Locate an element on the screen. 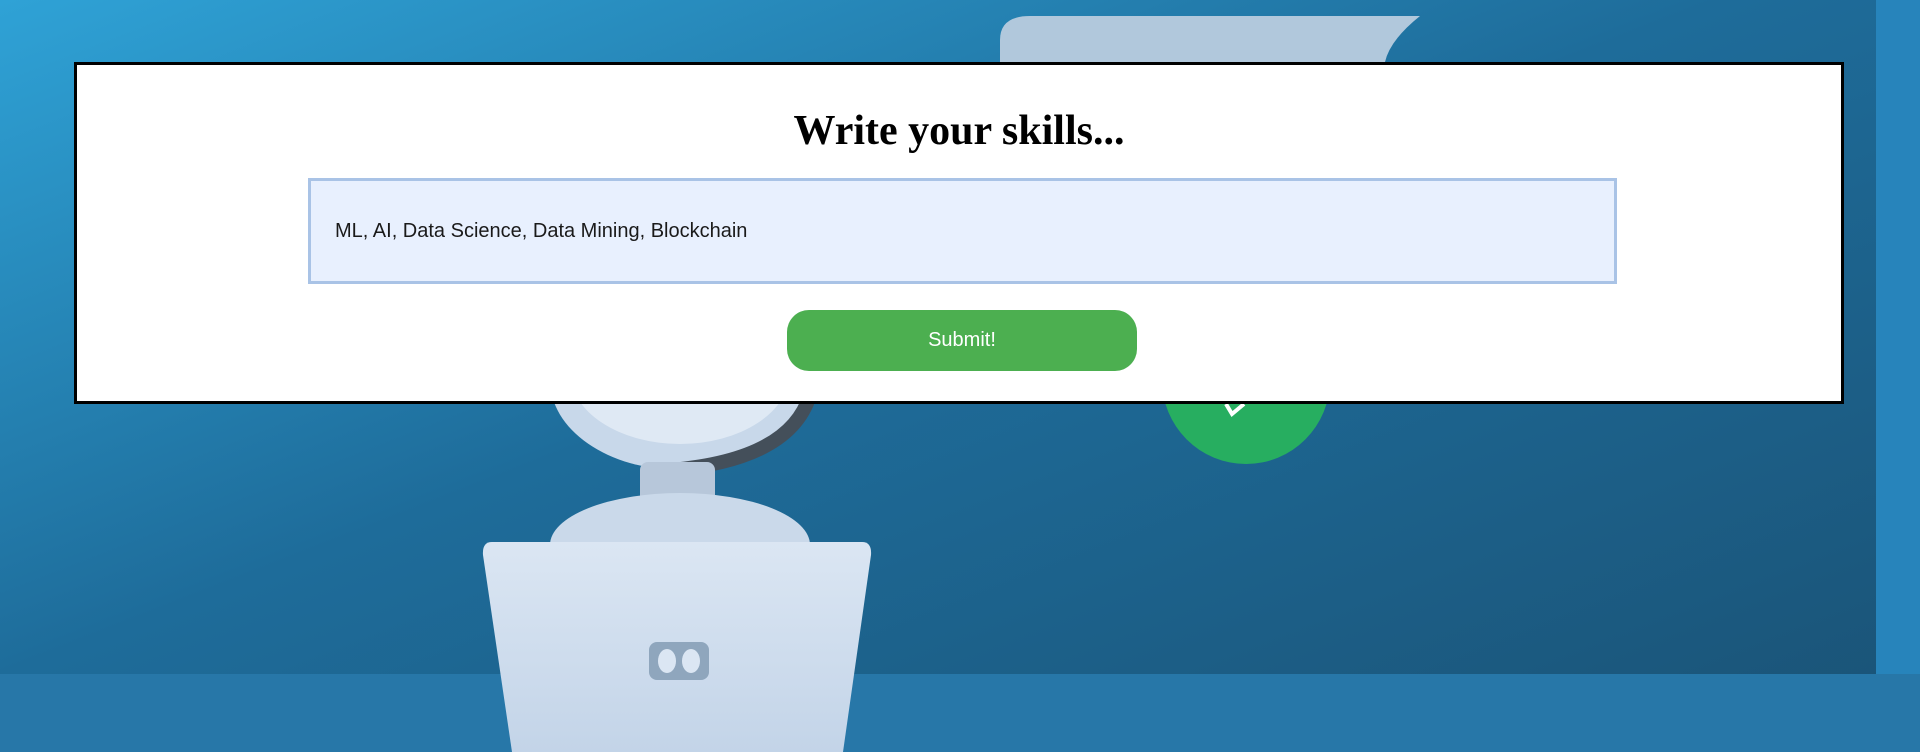 Image resolution: width=1920 pixels, height=752 pixels. submit-button: Submit! is located at coordinates (962, 340).